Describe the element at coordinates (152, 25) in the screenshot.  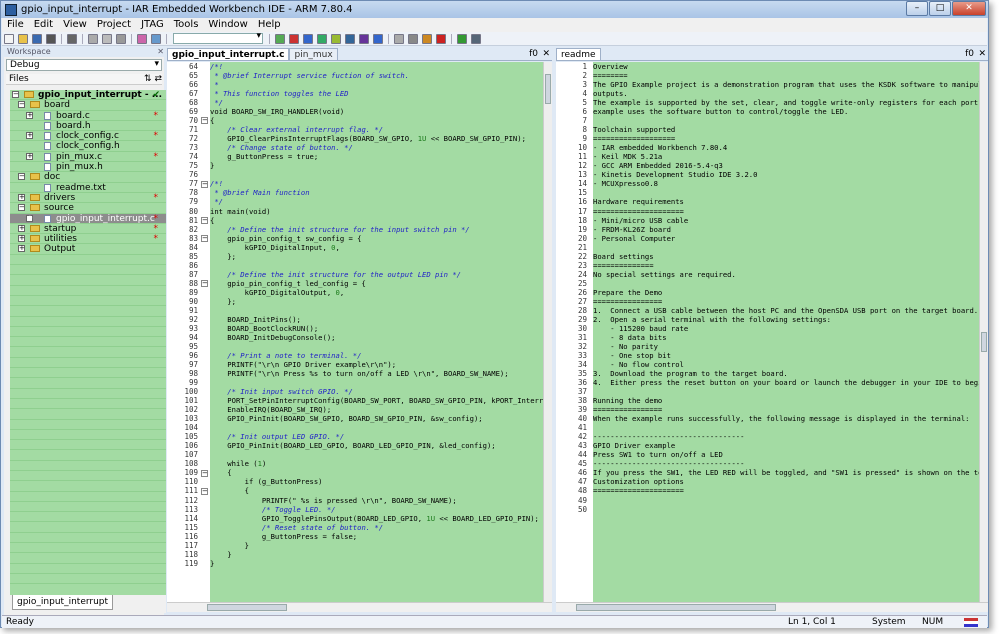
I see `menu-item-jtag: JTAG` at that location.